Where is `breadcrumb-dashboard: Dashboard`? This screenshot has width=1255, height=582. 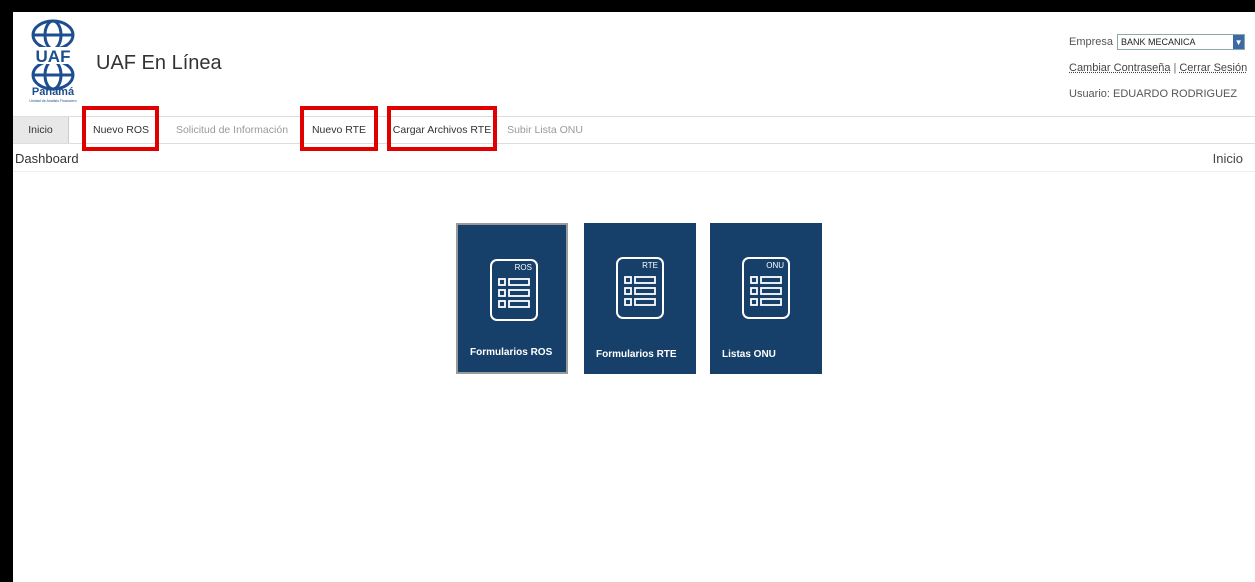
breadcrumb-dashboard: Dashboard is located at coordinates (47, 158).